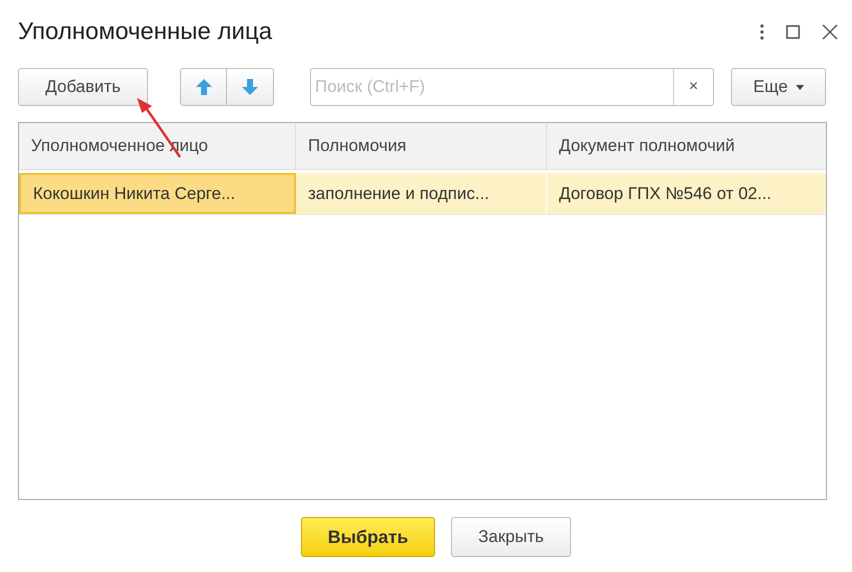 This screenshot has height=572, width=852. I want to click on caret-icon, so click(800, 87).